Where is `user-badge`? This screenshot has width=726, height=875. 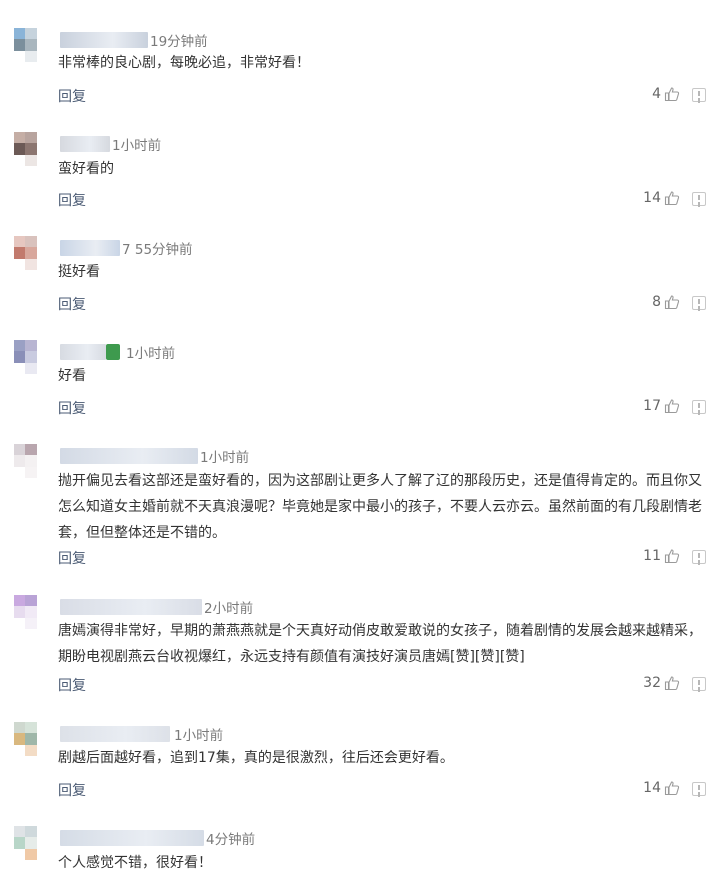
user-badge is located at coordinates (113, 352).